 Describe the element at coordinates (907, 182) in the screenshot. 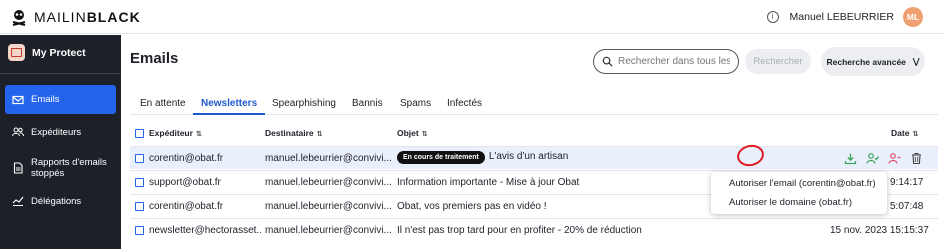

I see `row-date: 9:14:17` at that location.